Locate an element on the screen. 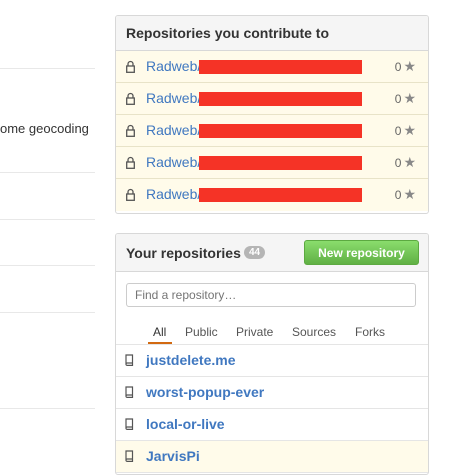 The height and width of the screenshot is (475, 452). repo-link: JarvisPi is located at coordinates (173, 456).